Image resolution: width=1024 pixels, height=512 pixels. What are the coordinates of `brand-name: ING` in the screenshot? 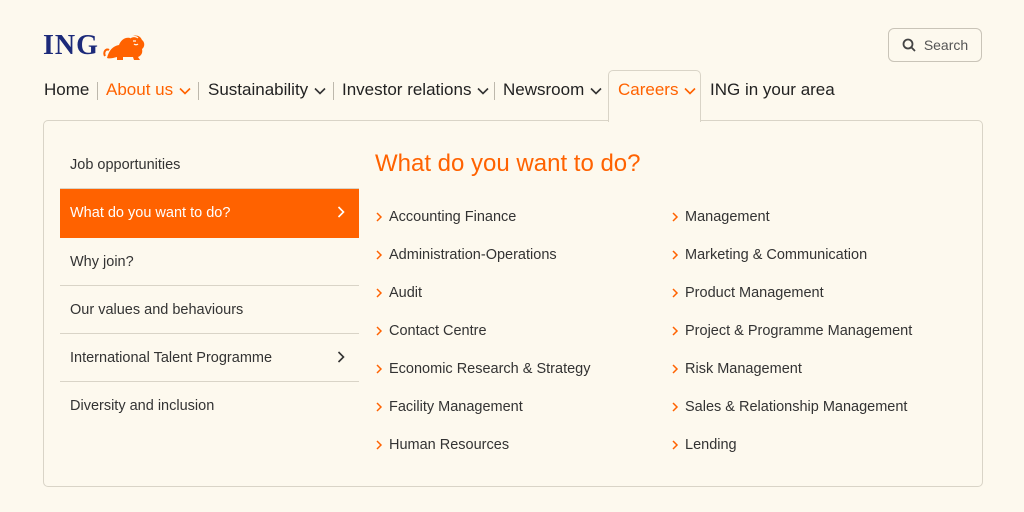 It's located at (71, 45).